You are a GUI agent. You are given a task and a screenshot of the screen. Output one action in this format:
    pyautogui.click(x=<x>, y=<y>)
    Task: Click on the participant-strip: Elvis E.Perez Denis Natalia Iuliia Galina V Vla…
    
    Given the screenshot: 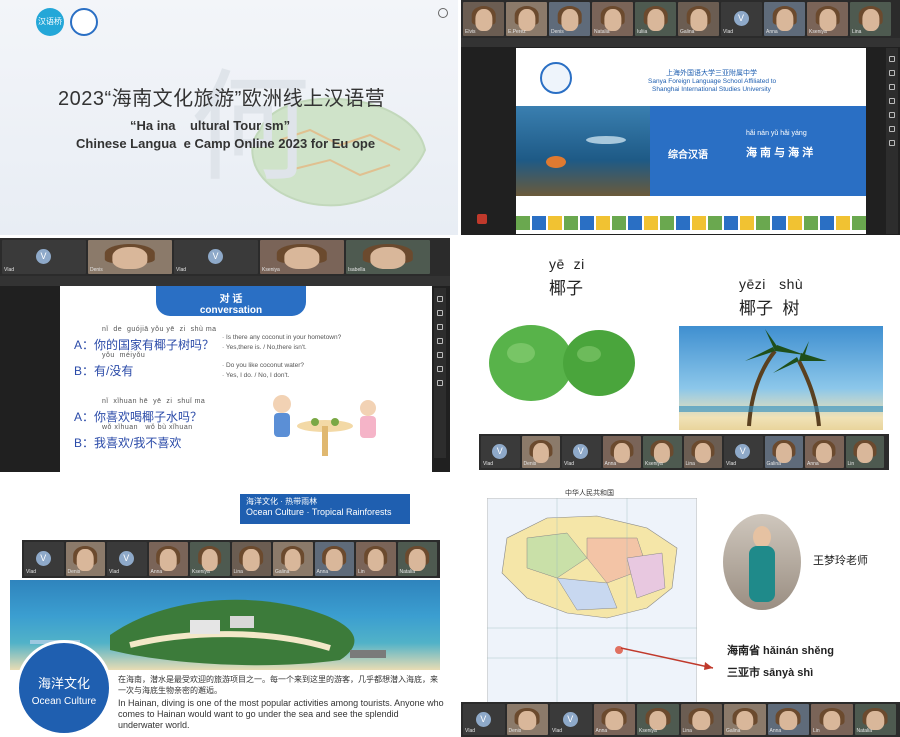 What is the action you would take?
    pyautogui.click(x=680, y=19)
    